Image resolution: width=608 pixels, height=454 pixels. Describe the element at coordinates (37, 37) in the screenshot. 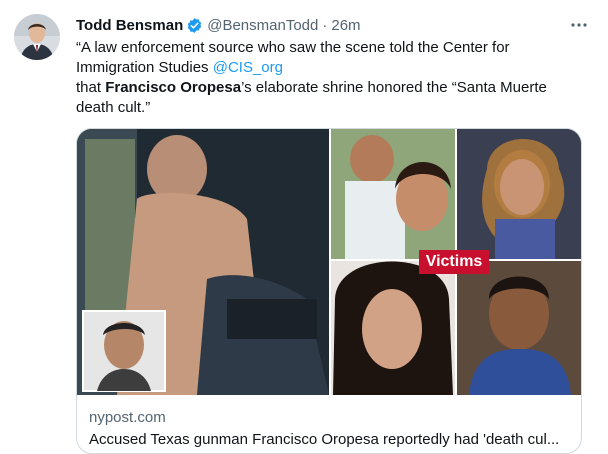

I see `avatar` at that location.